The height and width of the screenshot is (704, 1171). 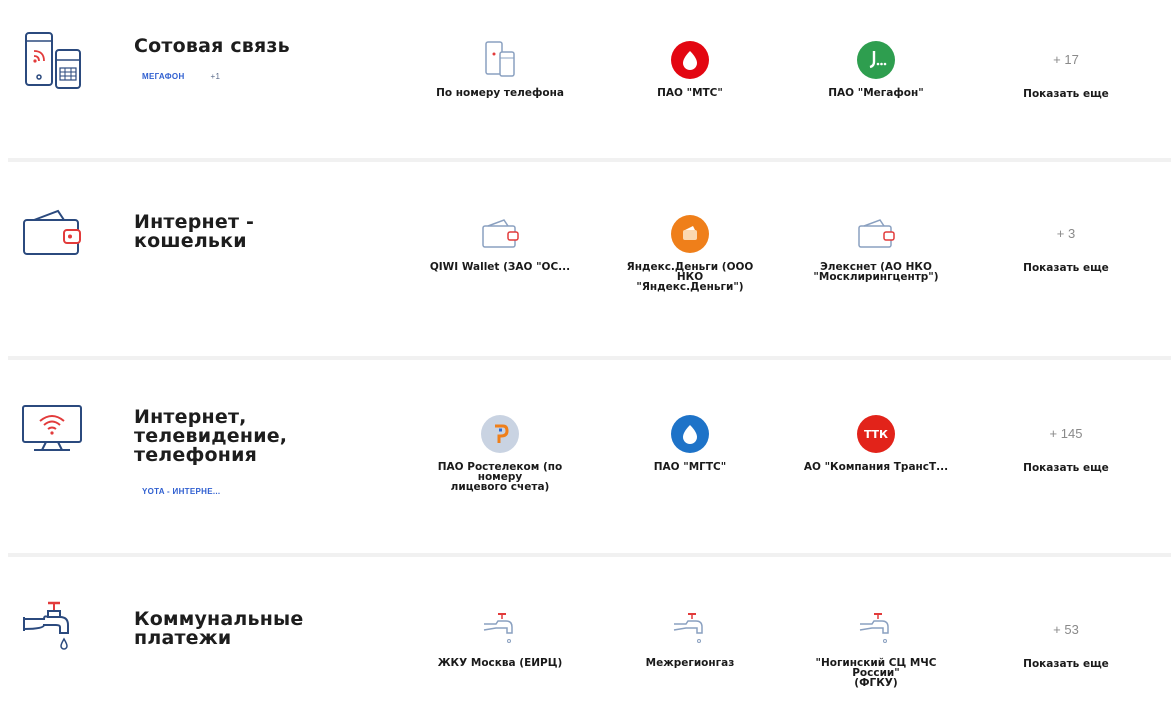 I want to click on provider-mezhregiongaz: Межрегионгаз, so click(x=690, y=639).